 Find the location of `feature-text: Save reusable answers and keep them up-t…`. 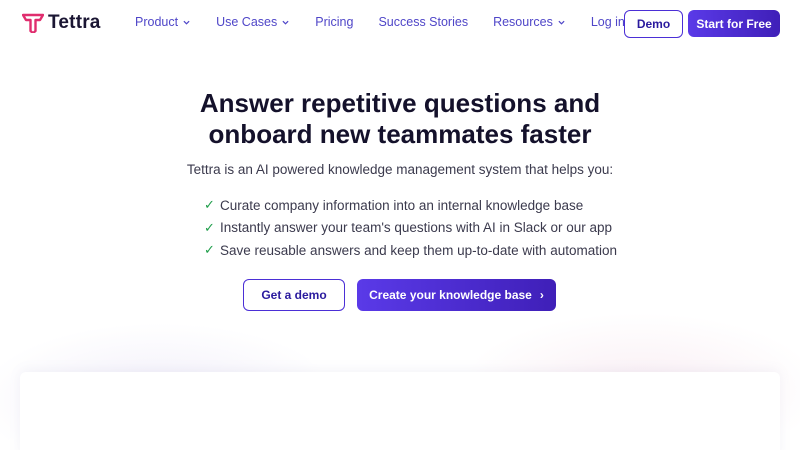

feature-text: Save reusable answers and keep them up-t… is located at coordinates (418, 250).